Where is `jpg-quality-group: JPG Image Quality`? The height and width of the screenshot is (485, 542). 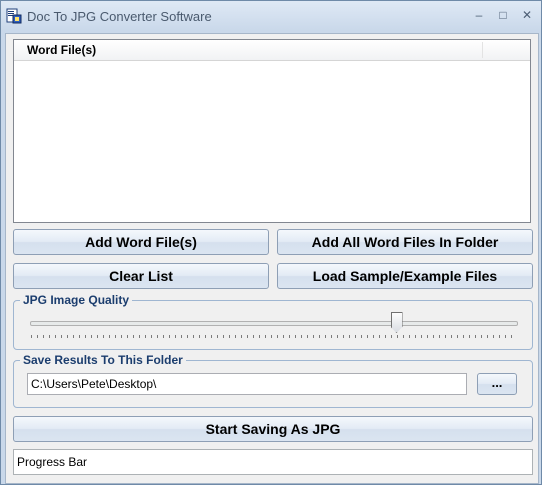 jpg-quality-group: JPG Image Quality is located at coordinates (273, 321).